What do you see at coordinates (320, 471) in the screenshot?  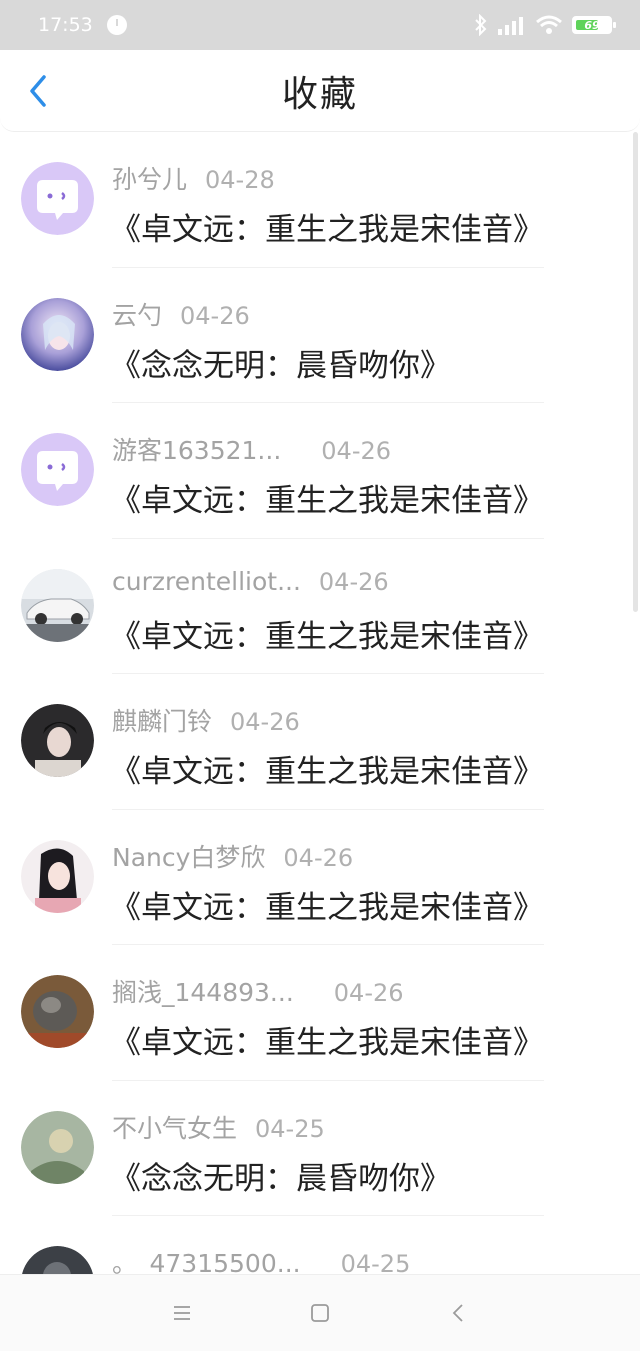 I see `list-item: 游客163521... 04-26 《卓文远：重生之我是宋佳音》` at bounding box center [320, 471].